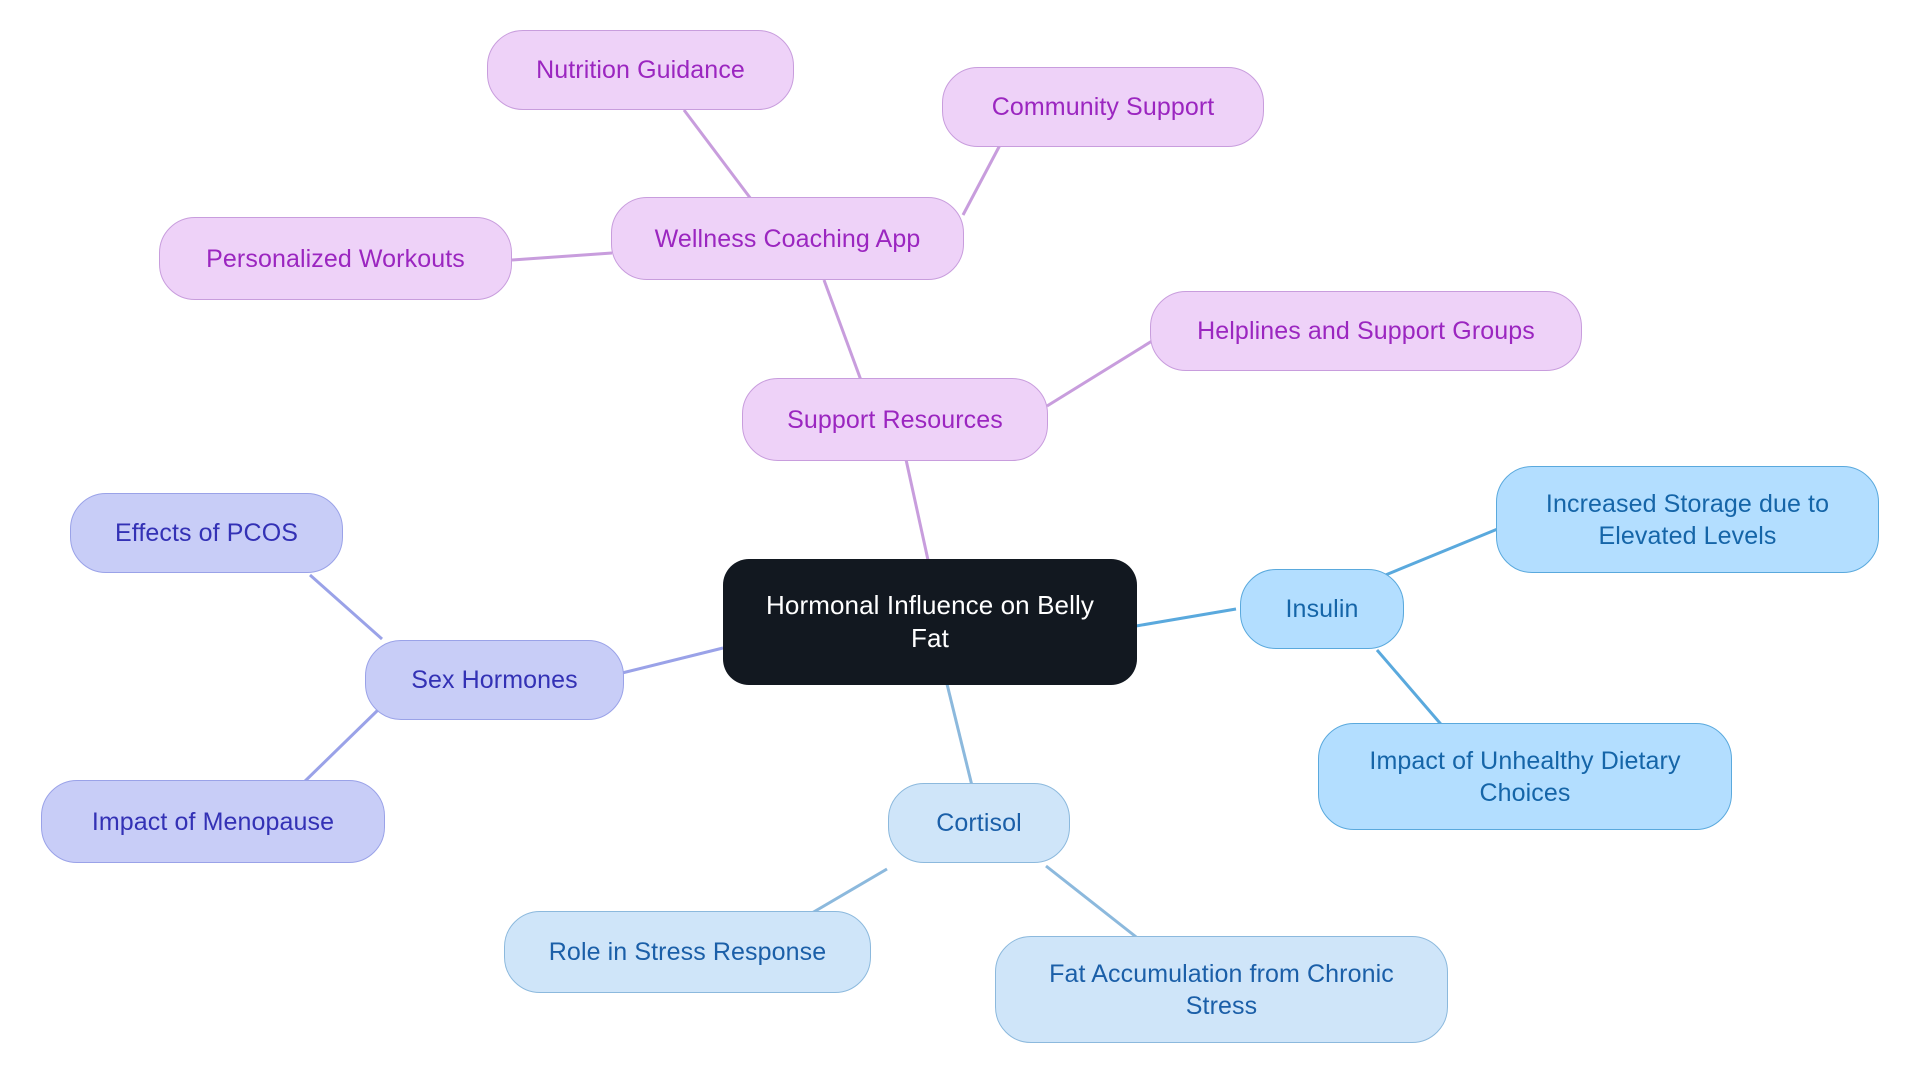  I want to click on node-effects-of-pcos: Effects of PCOS, so click(206, 533).